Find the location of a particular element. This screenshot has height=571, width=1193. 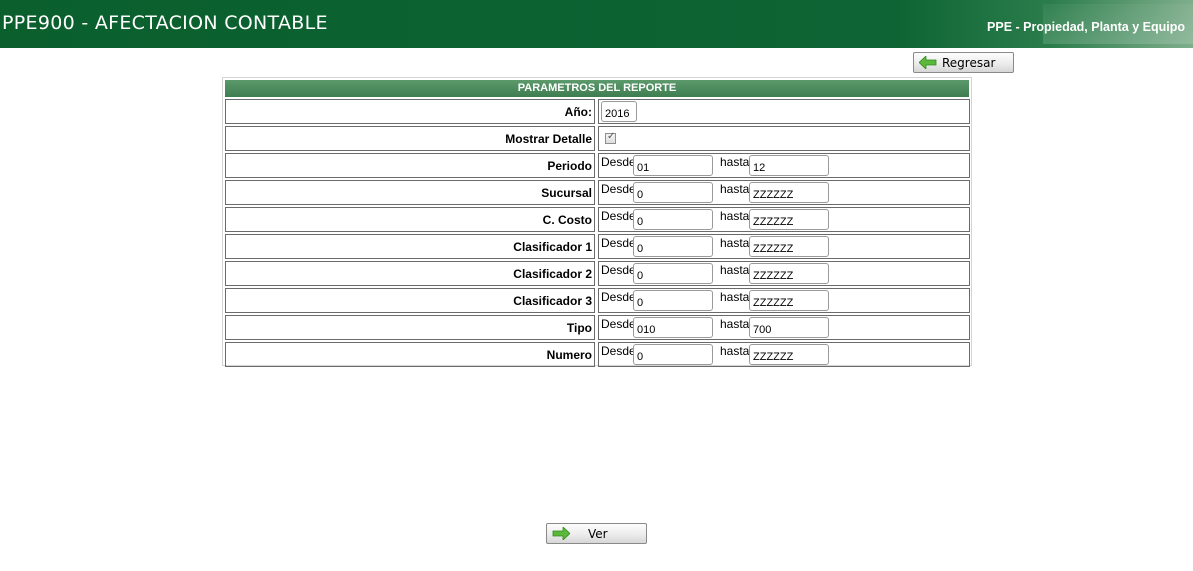

range-label: C. Costo is located at coordinates (567, 220).